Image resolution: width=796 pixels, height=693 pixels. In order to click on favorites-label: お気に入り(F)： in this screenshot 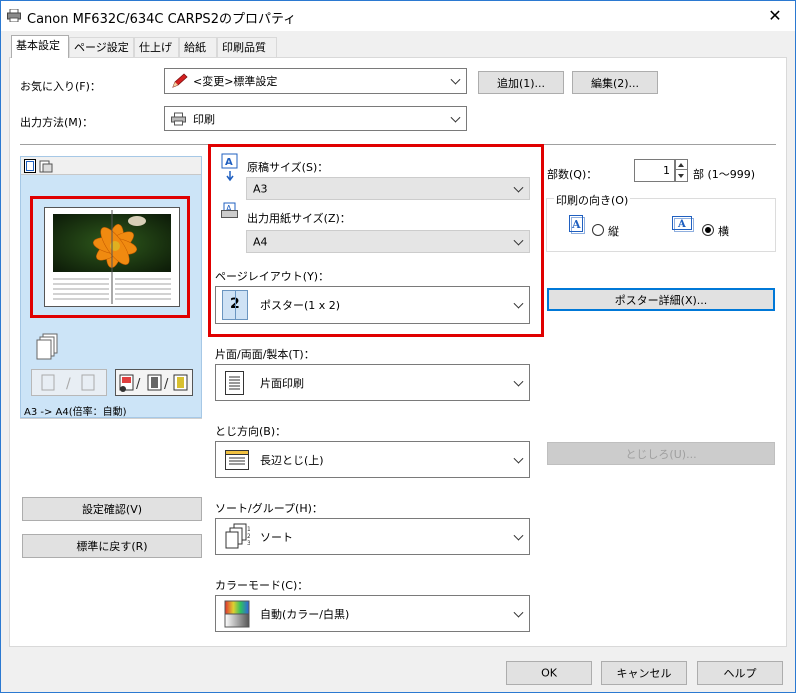, I will do `click(60, 86)`.